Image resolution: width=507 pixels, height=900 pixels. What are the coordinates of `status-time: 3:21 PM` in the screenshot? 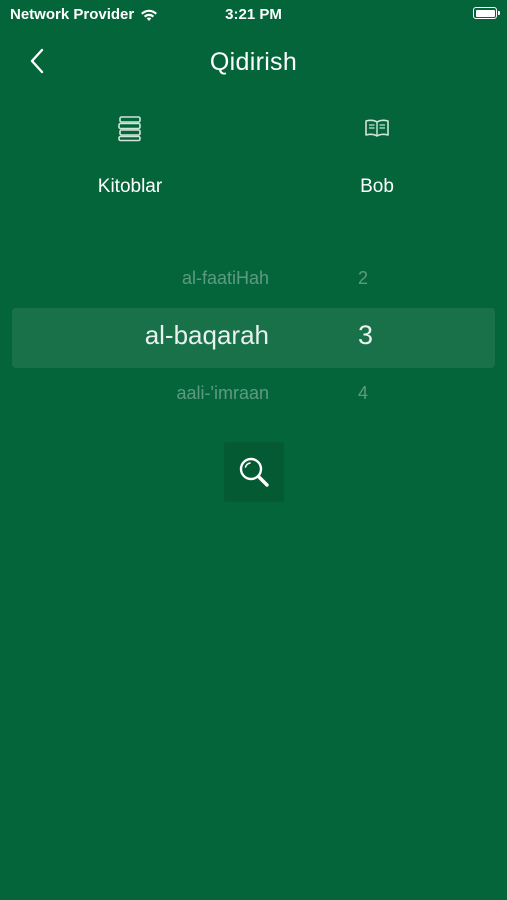 It's located at (253, 14).